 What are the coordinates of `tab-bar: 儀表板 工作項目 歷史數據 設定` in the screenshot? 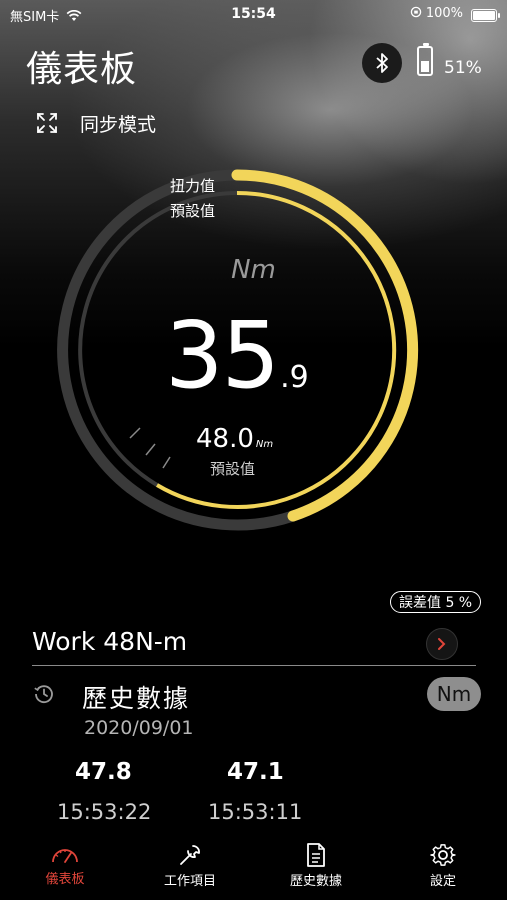 It's located at (253, 869).